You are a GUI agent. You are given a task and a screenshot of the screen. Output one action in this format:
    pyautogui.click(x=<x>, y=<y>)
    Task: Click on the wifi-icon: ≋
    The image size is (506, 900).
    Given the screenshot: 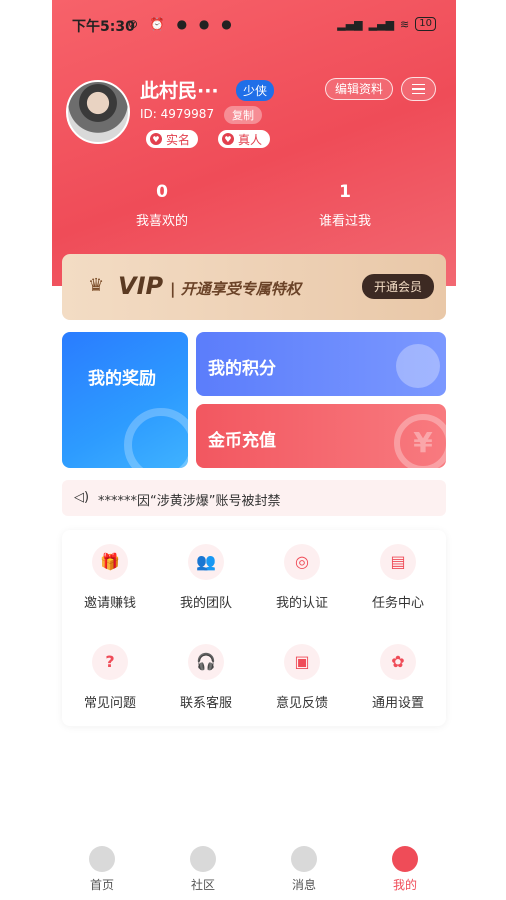 What is the action you would take?
    pyautogui.click(x=405, y=24)
    